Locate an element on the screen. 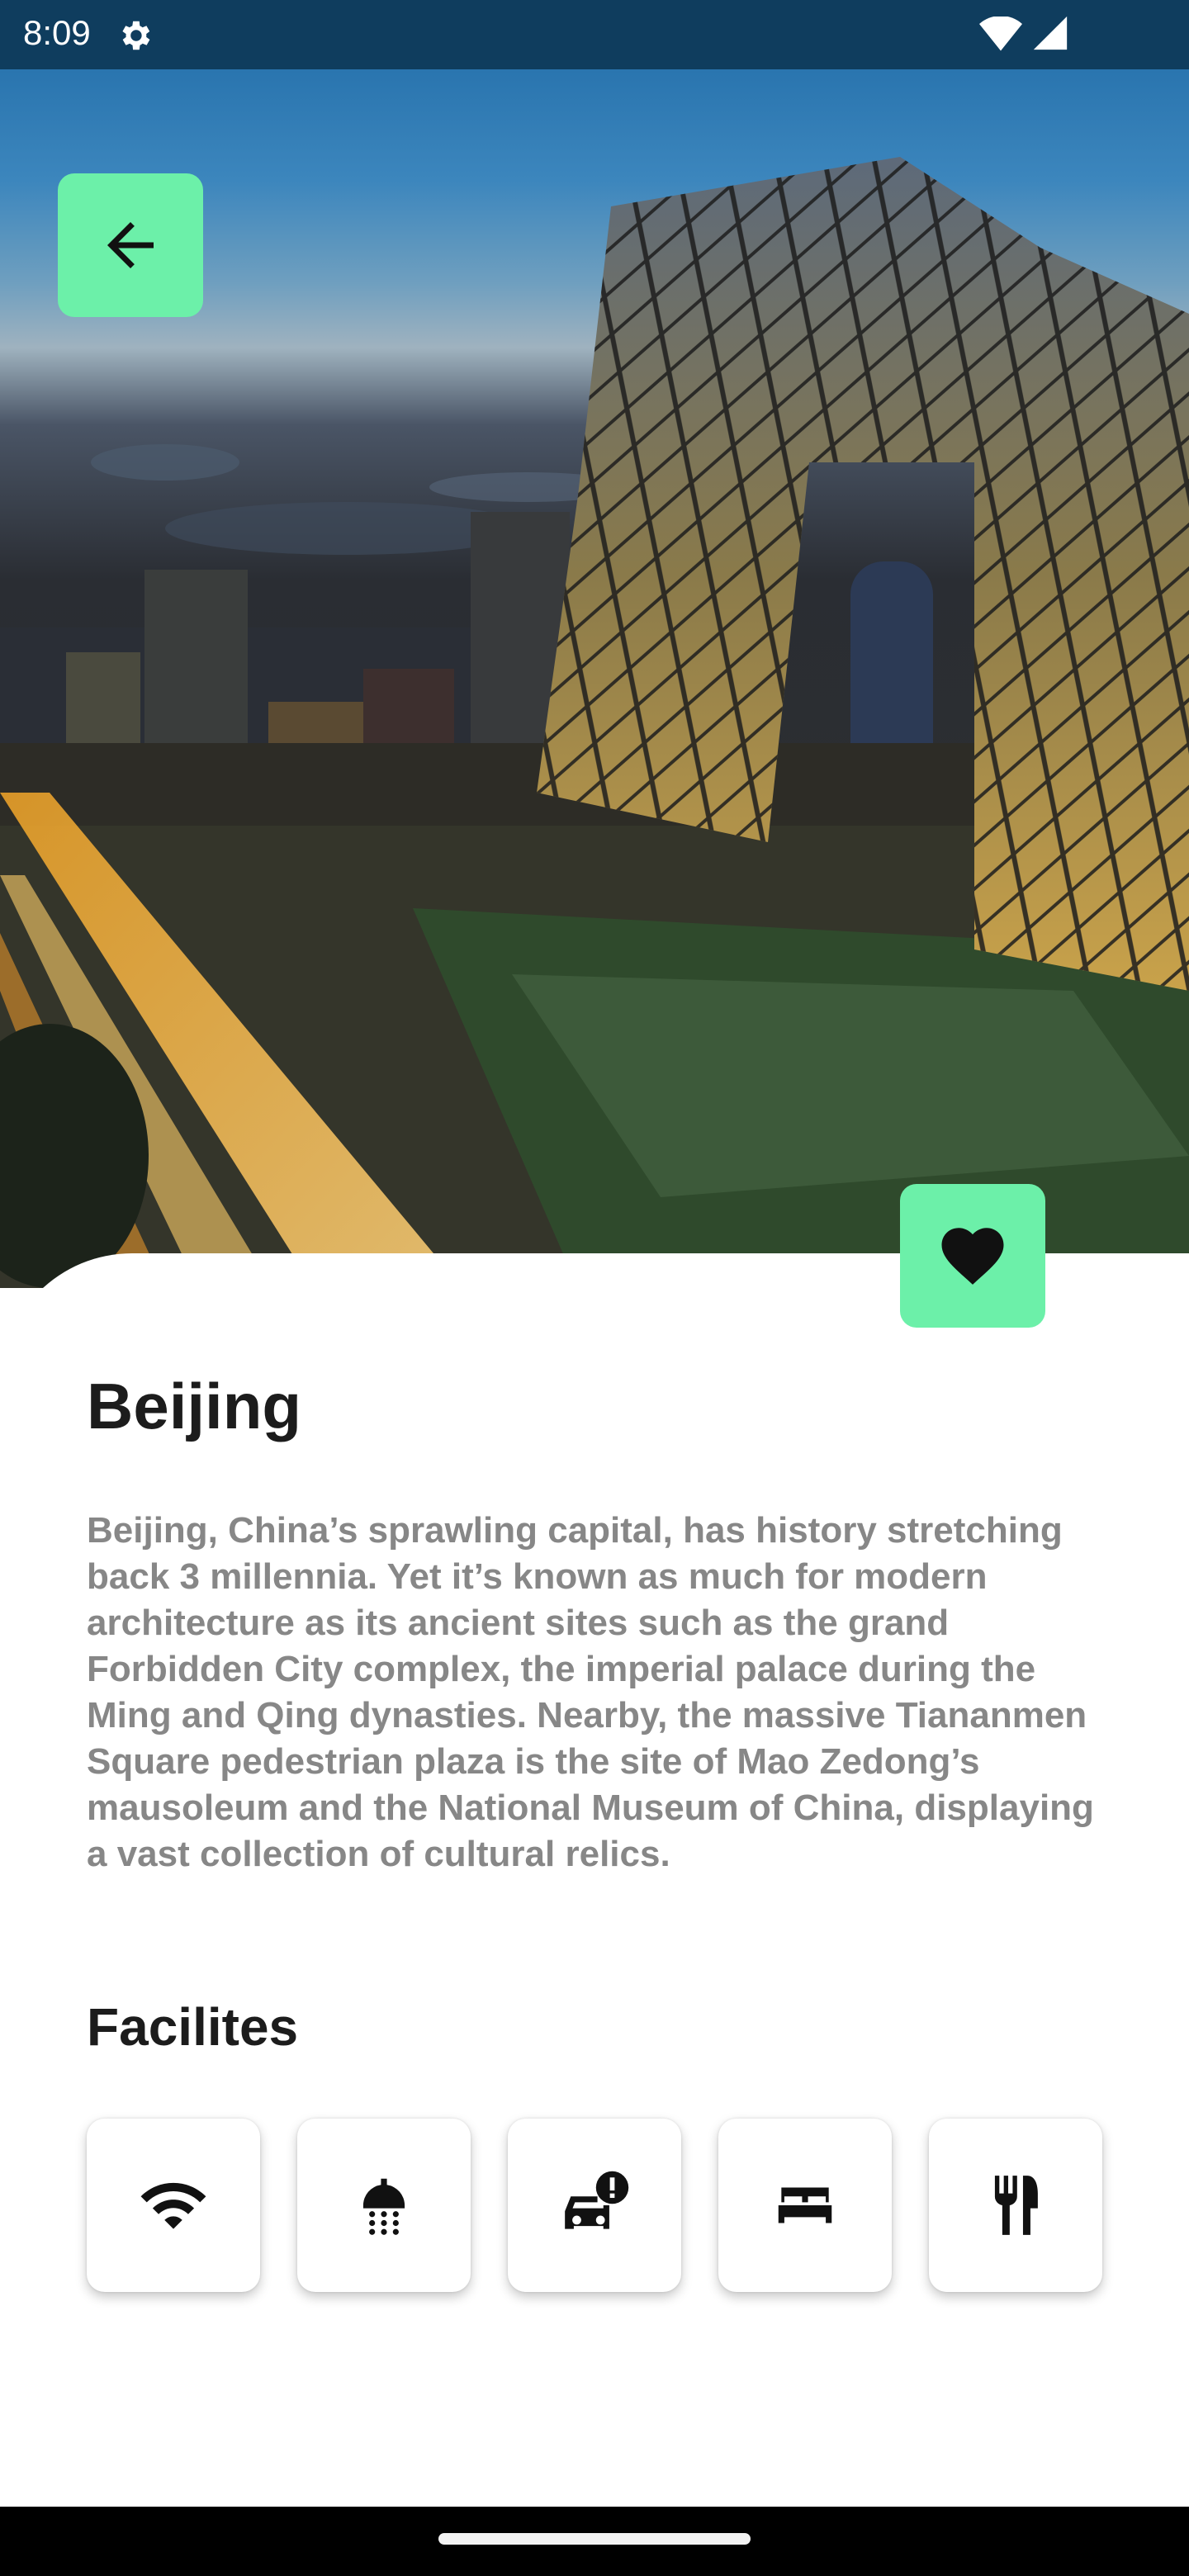 This screenshot has width=1189, height=2576. back-button is located at coordinates (130, 245).